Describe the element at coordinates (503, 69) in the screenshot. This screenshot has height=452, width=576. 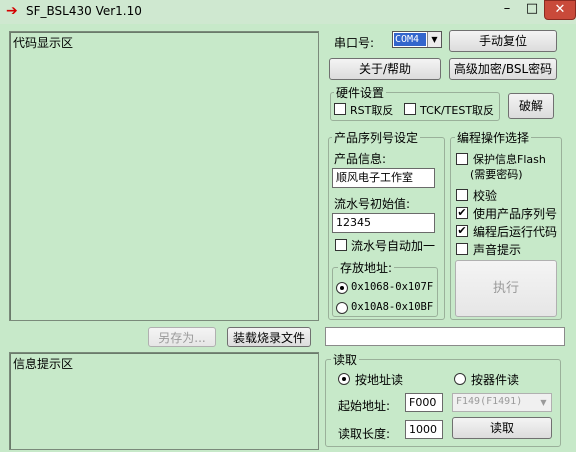
I see `advanced-encrypt-button: 高级加密/BSL密码` at that location.